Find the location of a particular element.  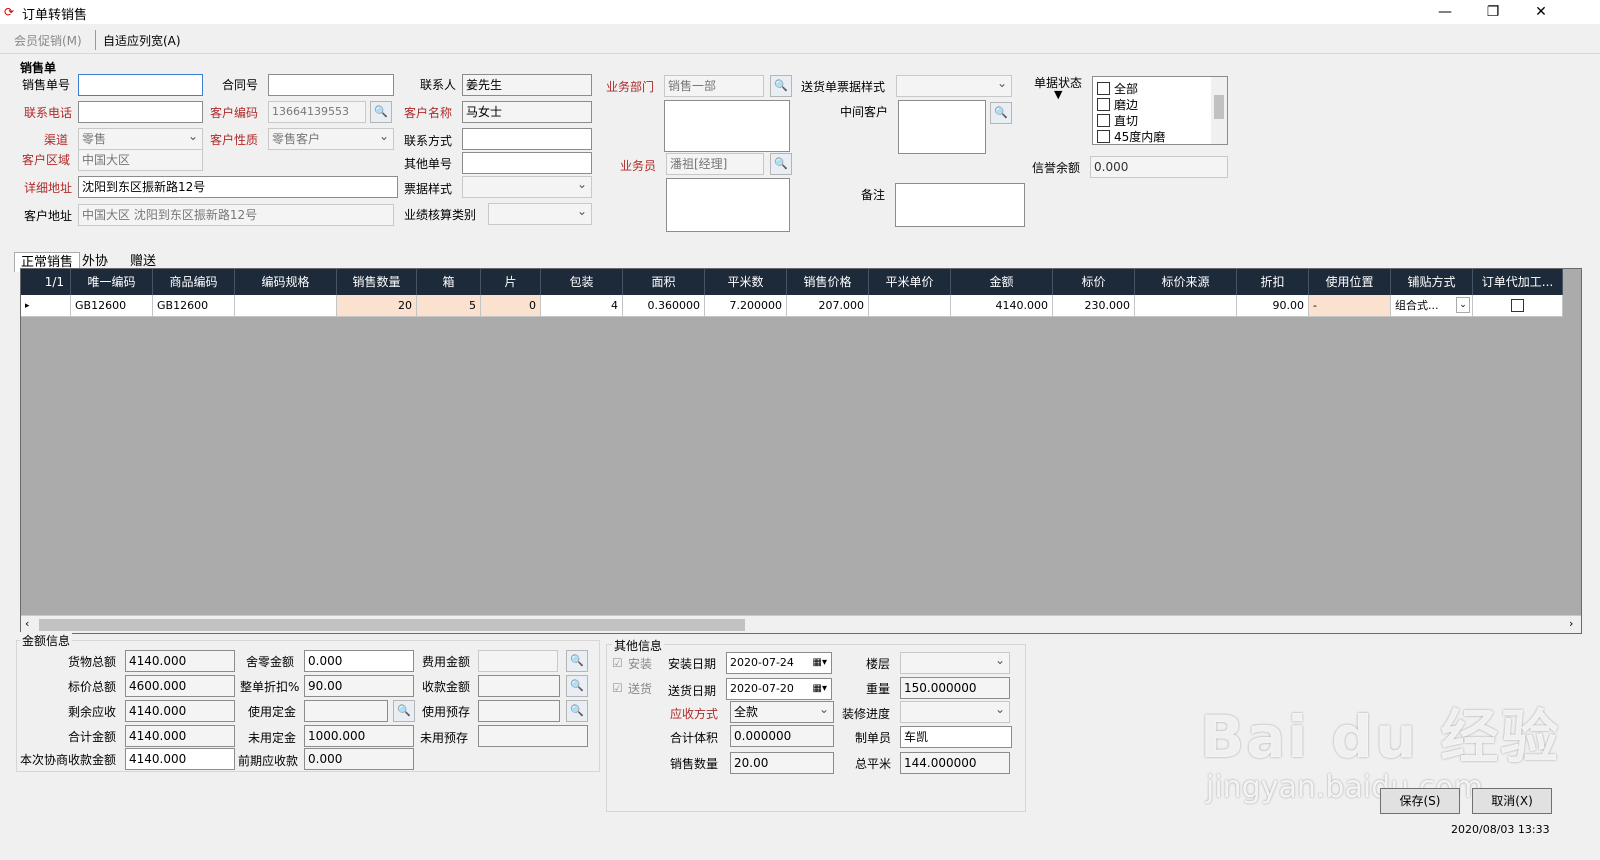

total-sqm-input: 144.000000 is located at coordinates (955, 763).